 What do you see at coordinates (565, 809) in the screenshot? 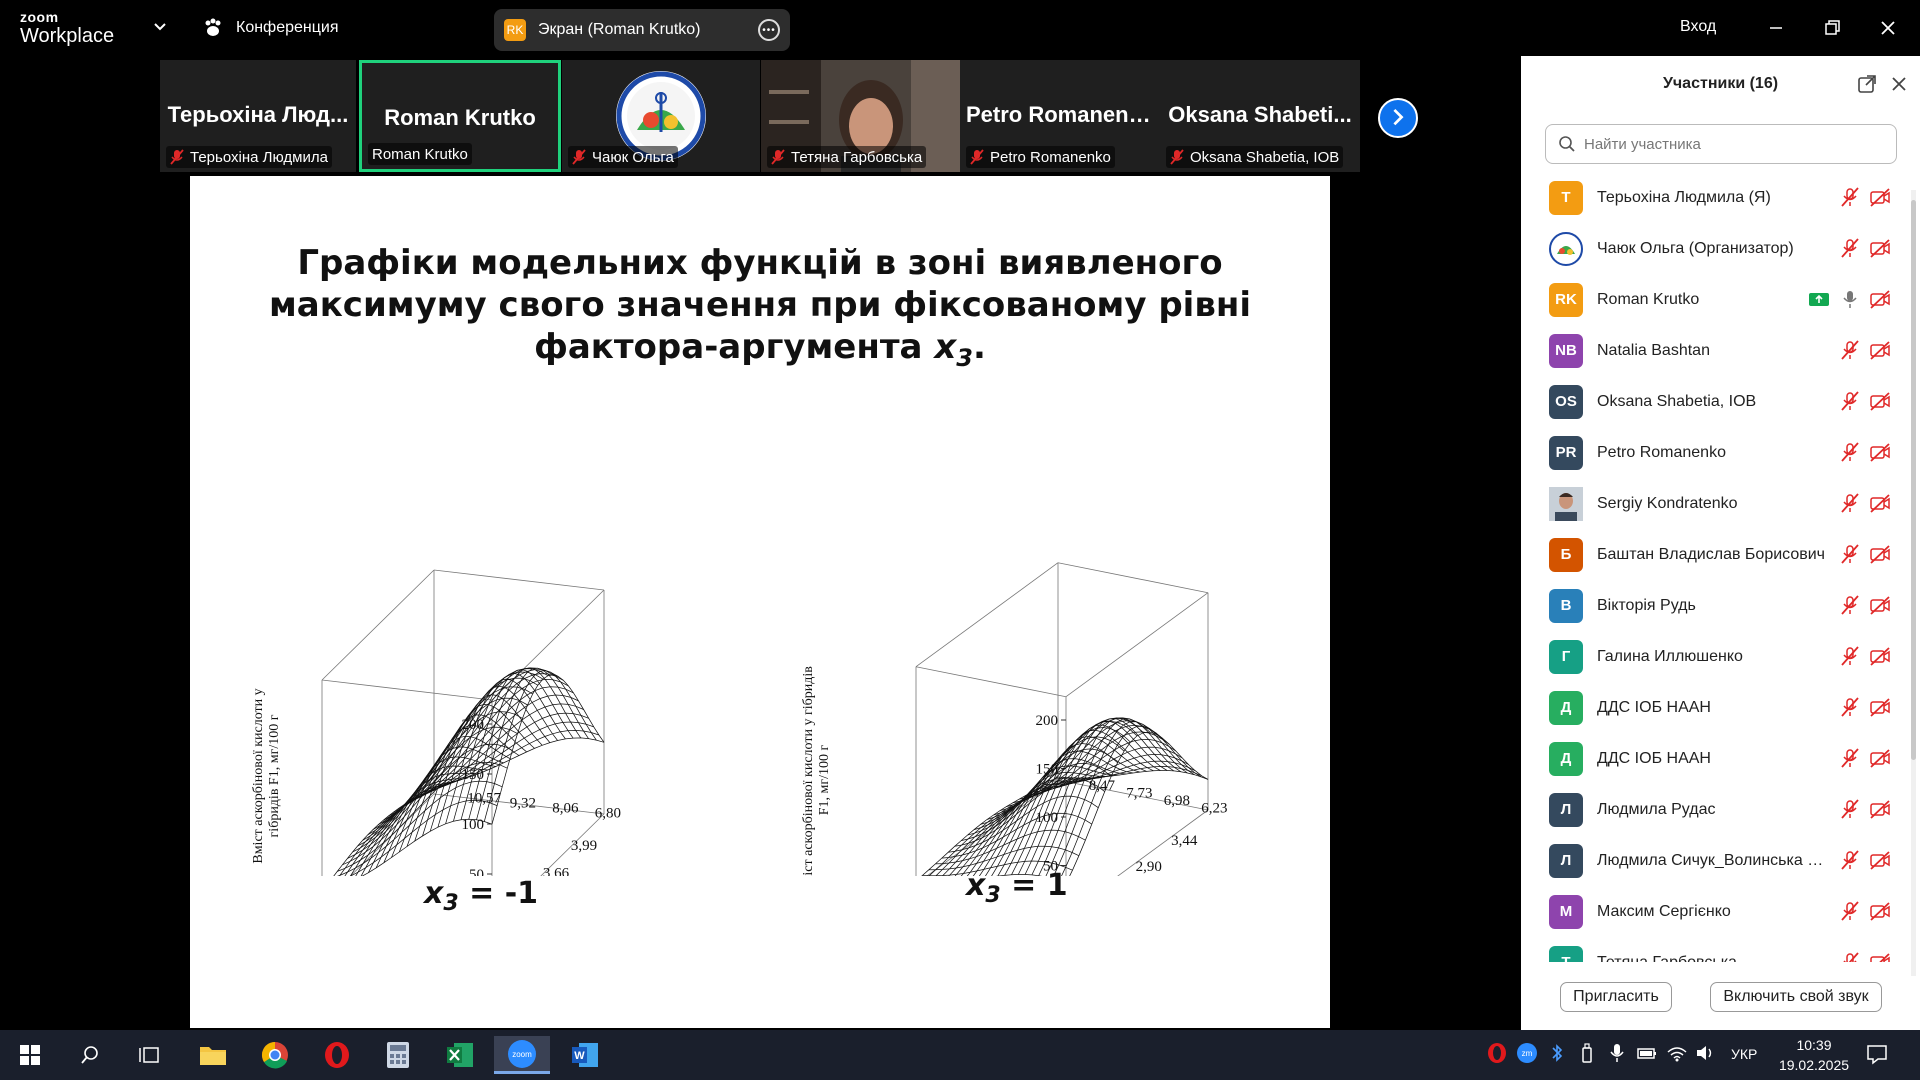
I see `y-tick-label: 8,06` at bounding box center [565, 809].